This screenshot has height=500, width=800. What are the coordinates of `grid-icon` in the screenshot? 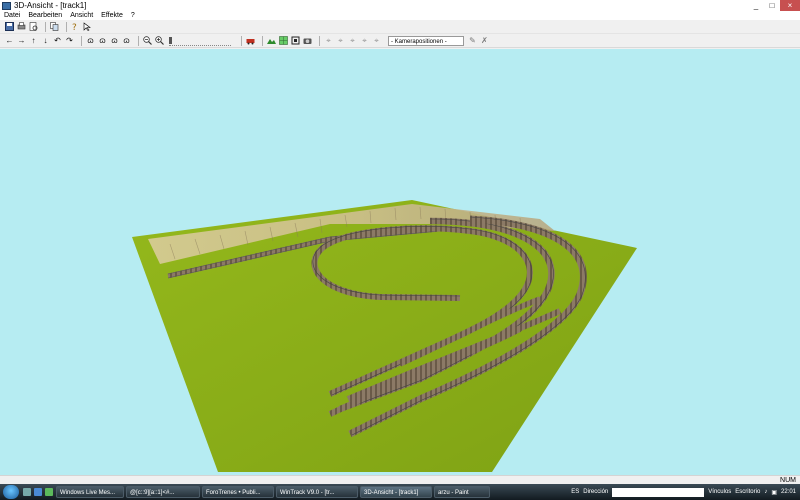 It's located at (283, 40).